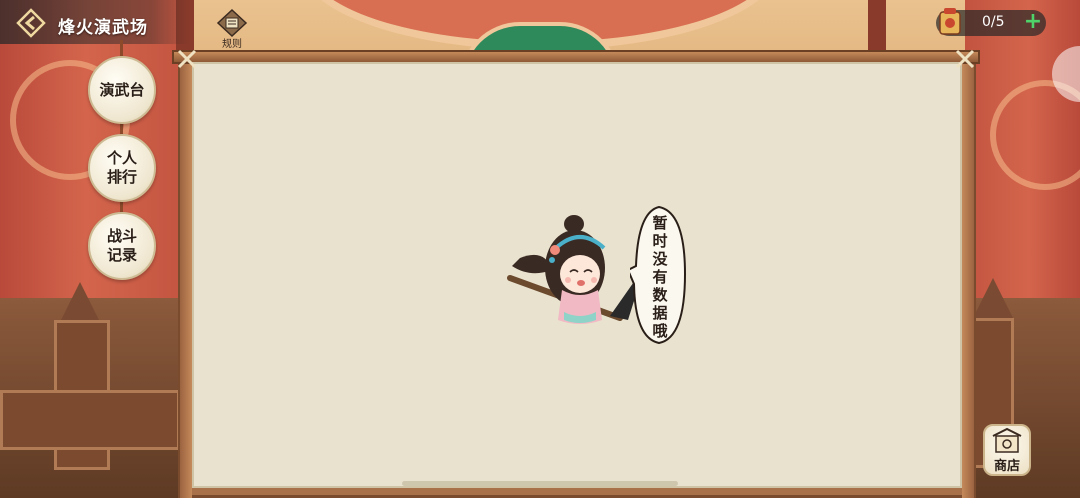 The image size is (1080, 498). I want to click on back-button, so click(31, 23).